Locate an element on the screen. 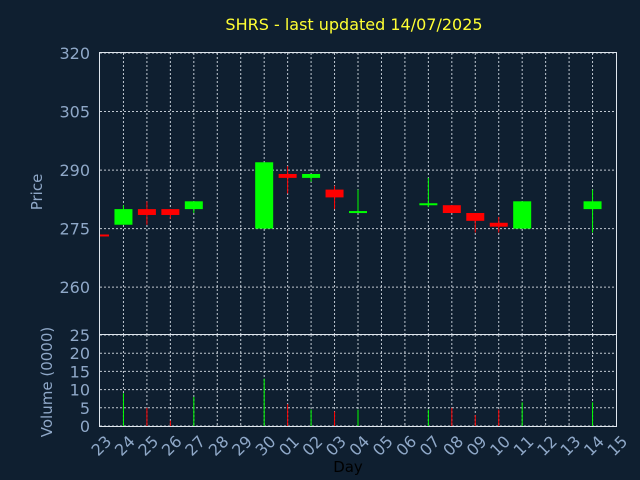 The height and width of the screenshot is (480, 640). price-tick-label: 275 is located at coordinates (74, 229).